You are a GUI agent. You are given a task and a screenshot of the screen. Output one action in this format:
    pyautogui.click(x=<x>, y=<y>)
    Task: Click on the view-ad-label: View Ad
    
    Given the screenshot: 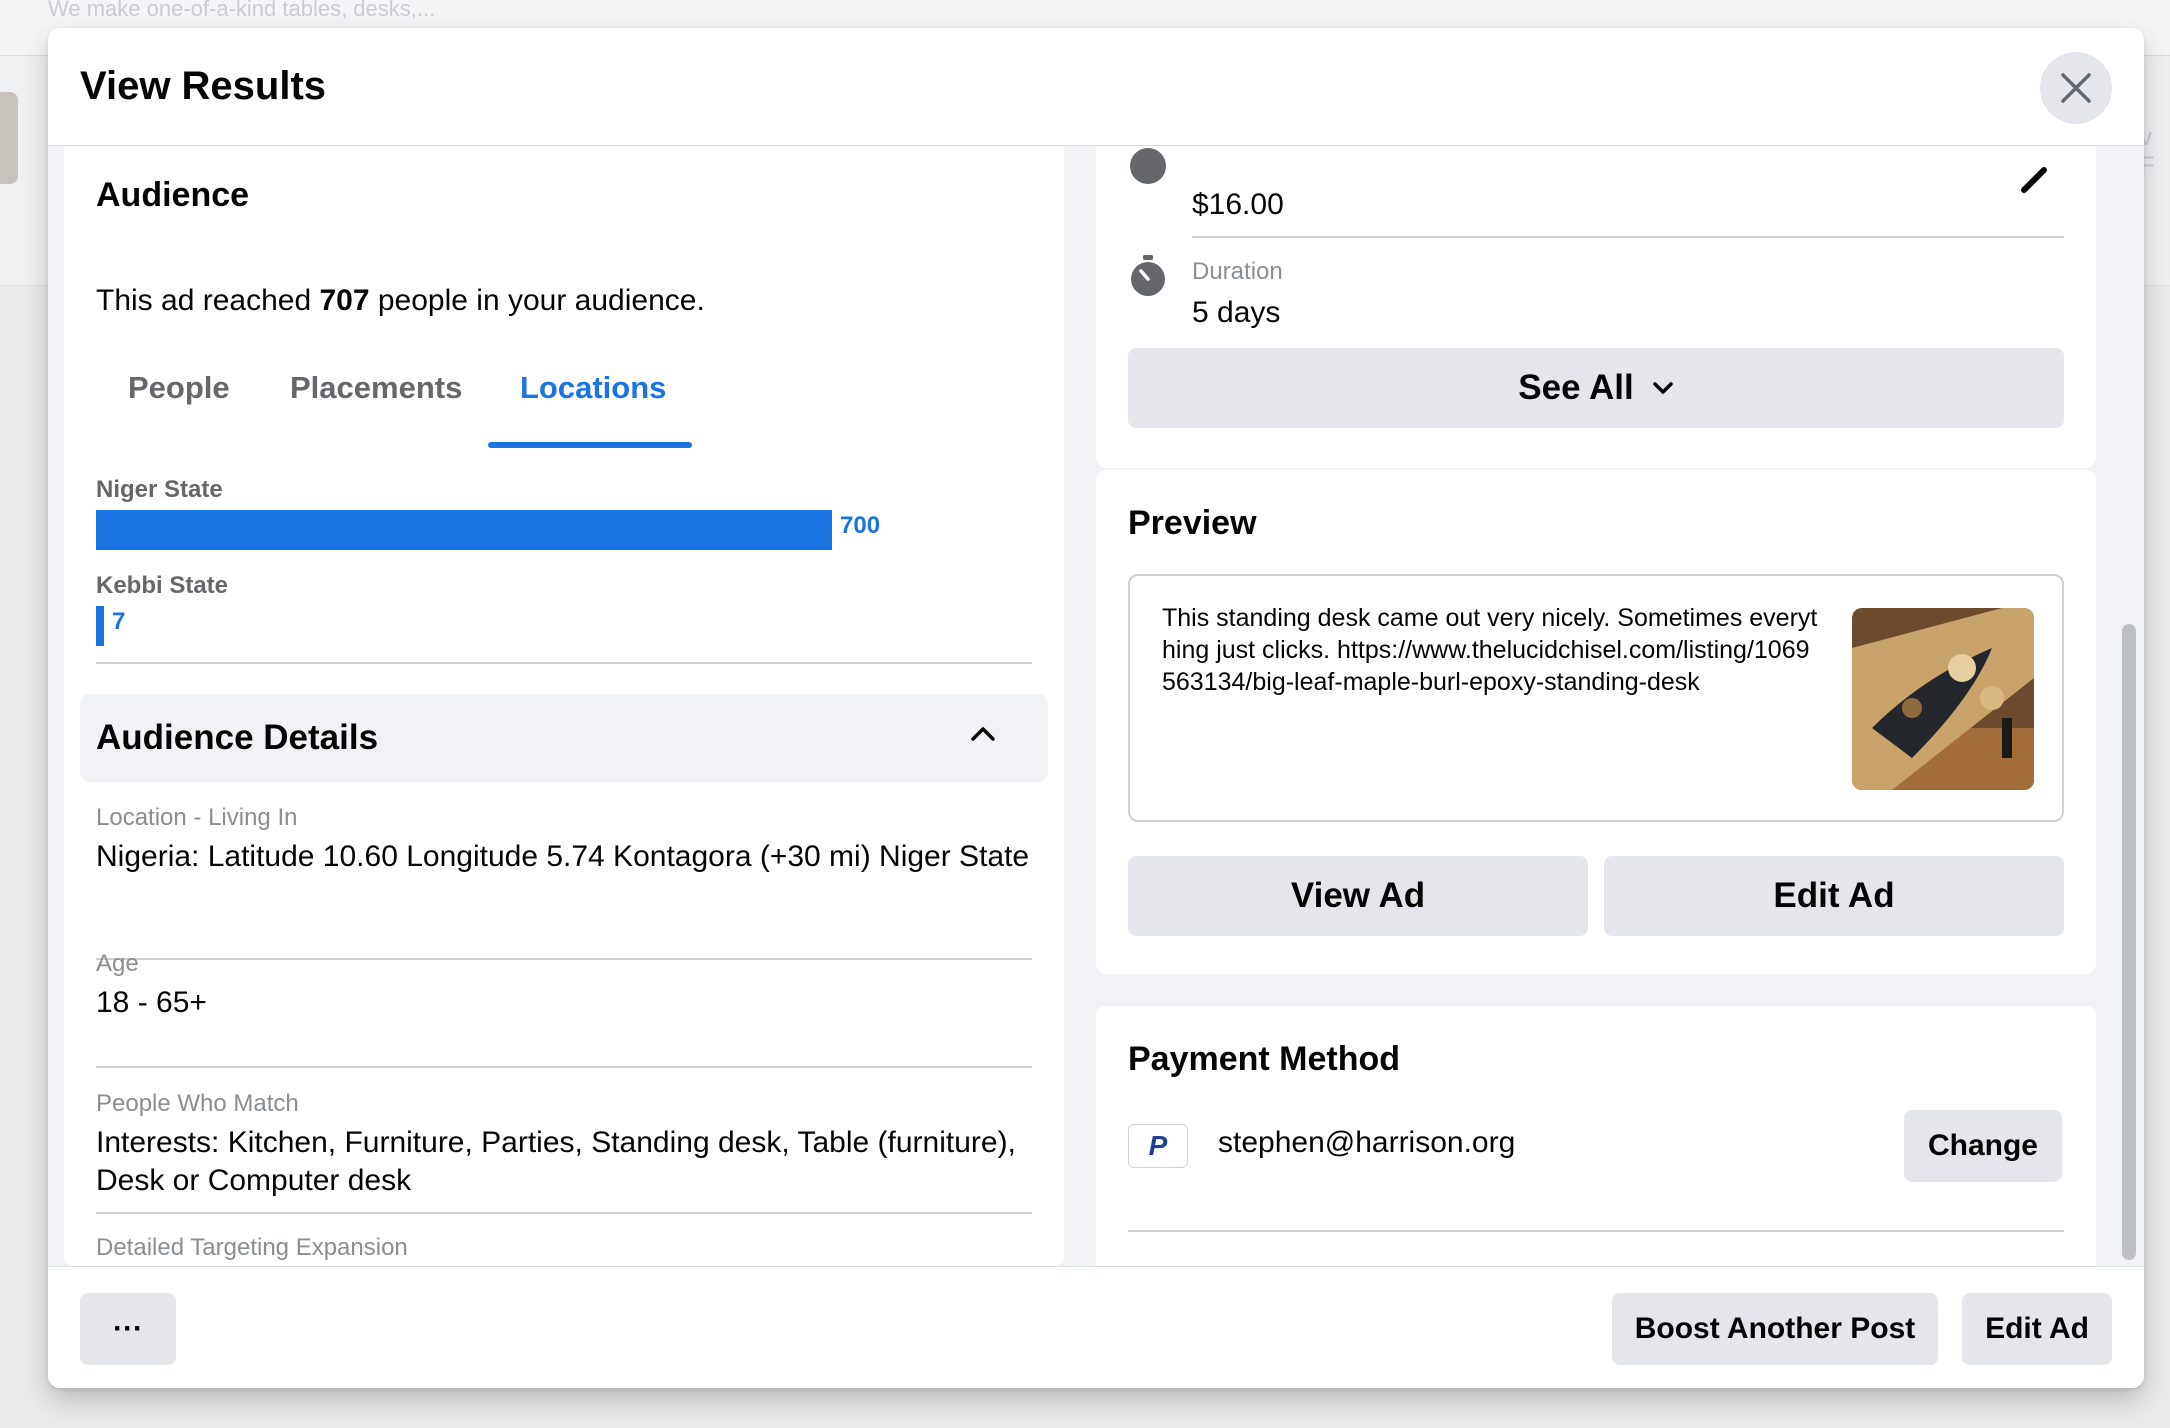 What is the action you would take?
    pyautogui.click(x=1358, y=895)
    